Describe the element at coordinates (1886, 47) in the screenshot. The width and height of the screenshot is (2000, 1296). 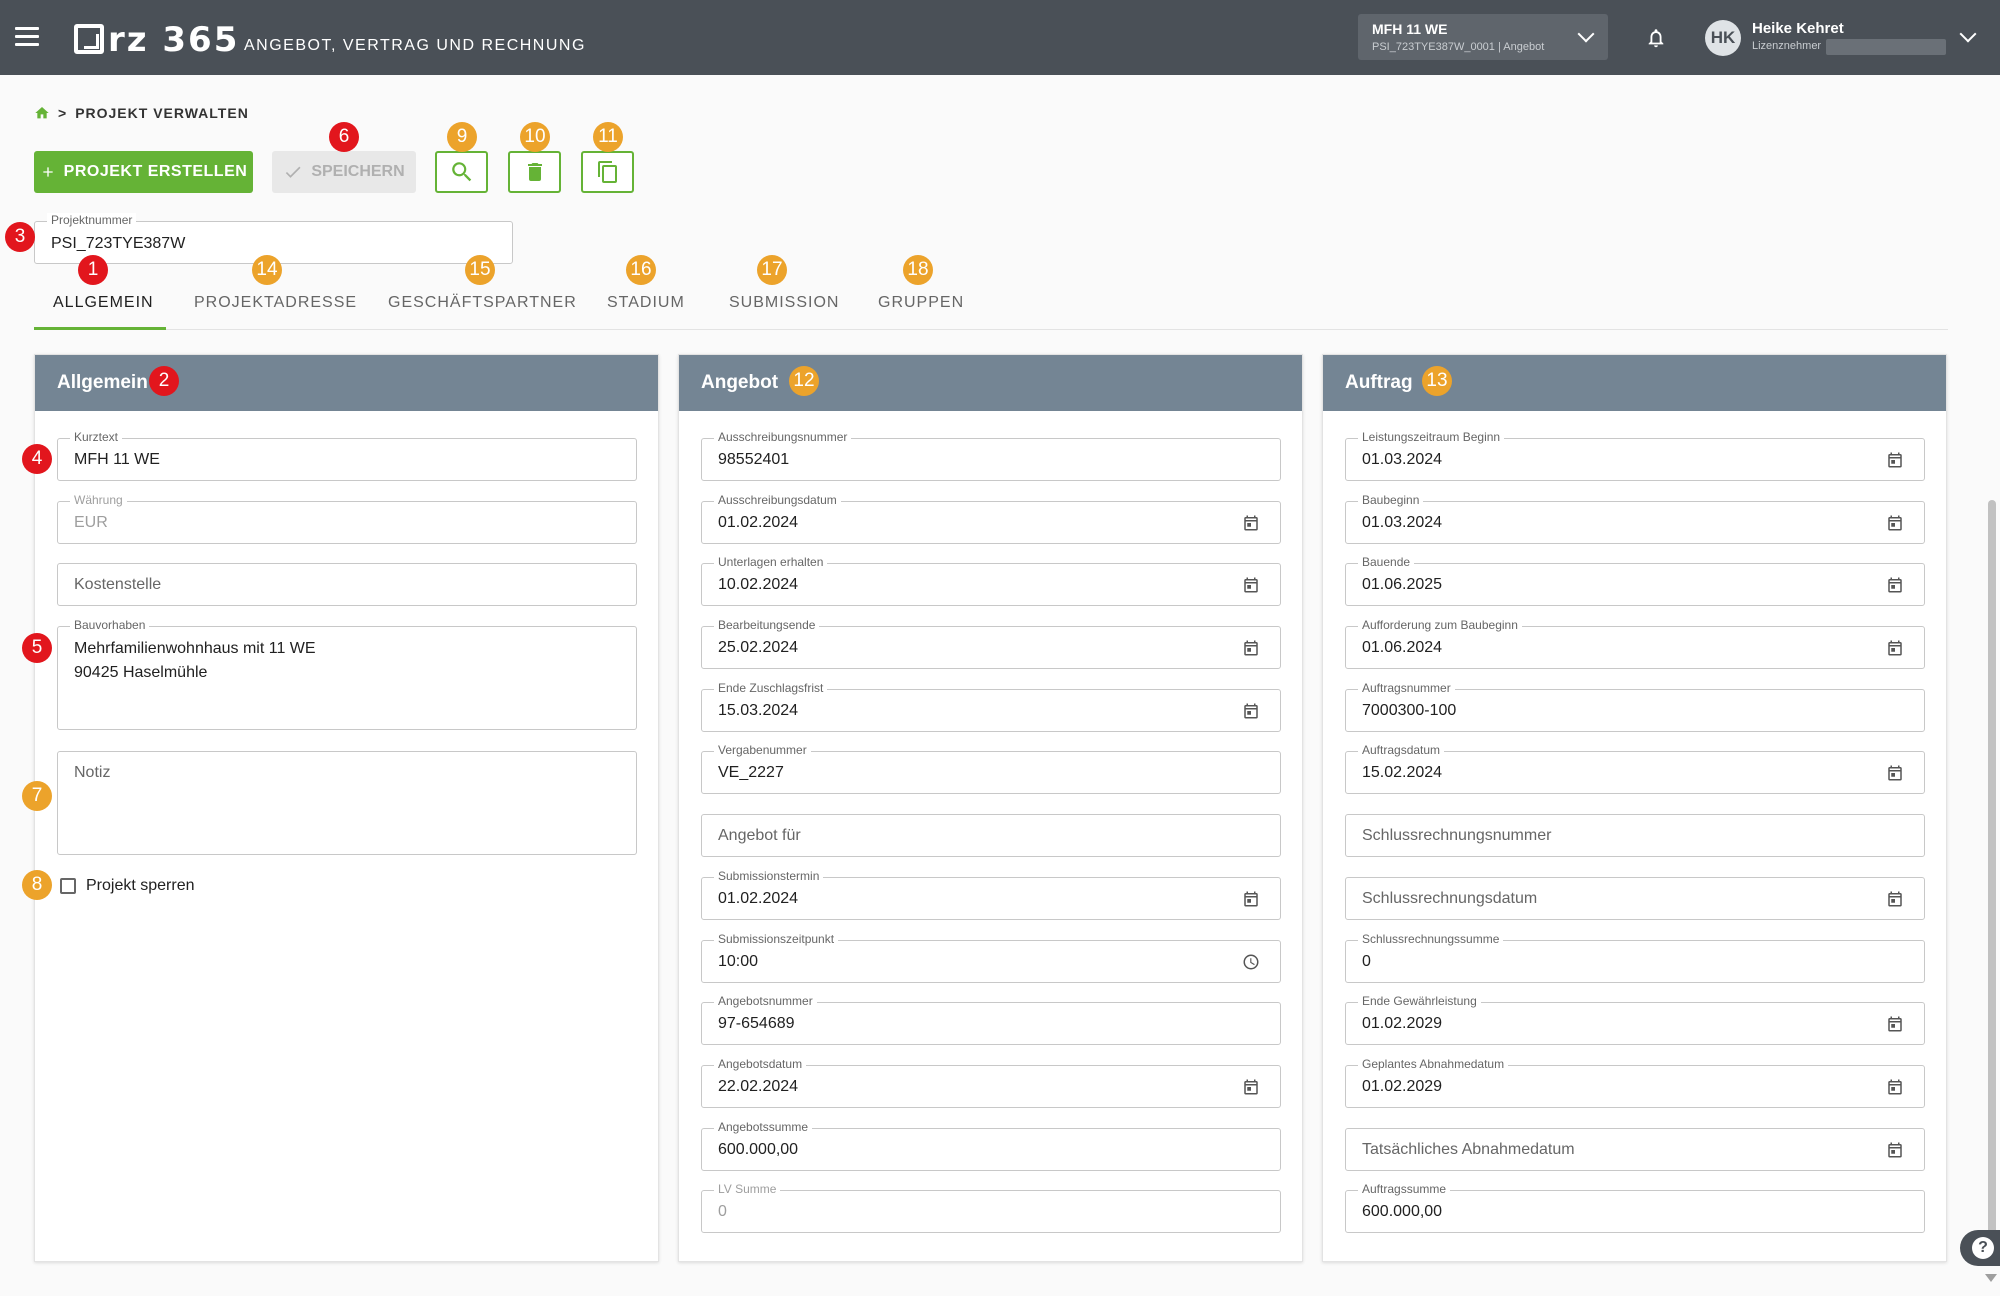
I see `redacted-text` at that location.